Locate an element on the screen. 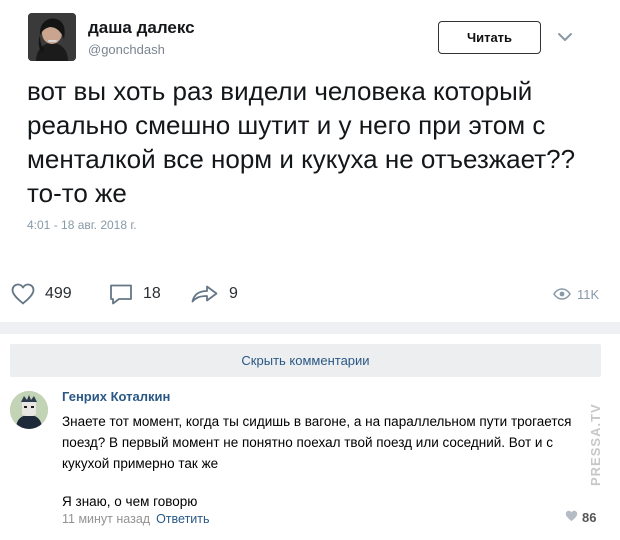 Image resolution: width=620 pixels, height=540 pixels. reply-button: 18 is located at coordinates (134, 294).